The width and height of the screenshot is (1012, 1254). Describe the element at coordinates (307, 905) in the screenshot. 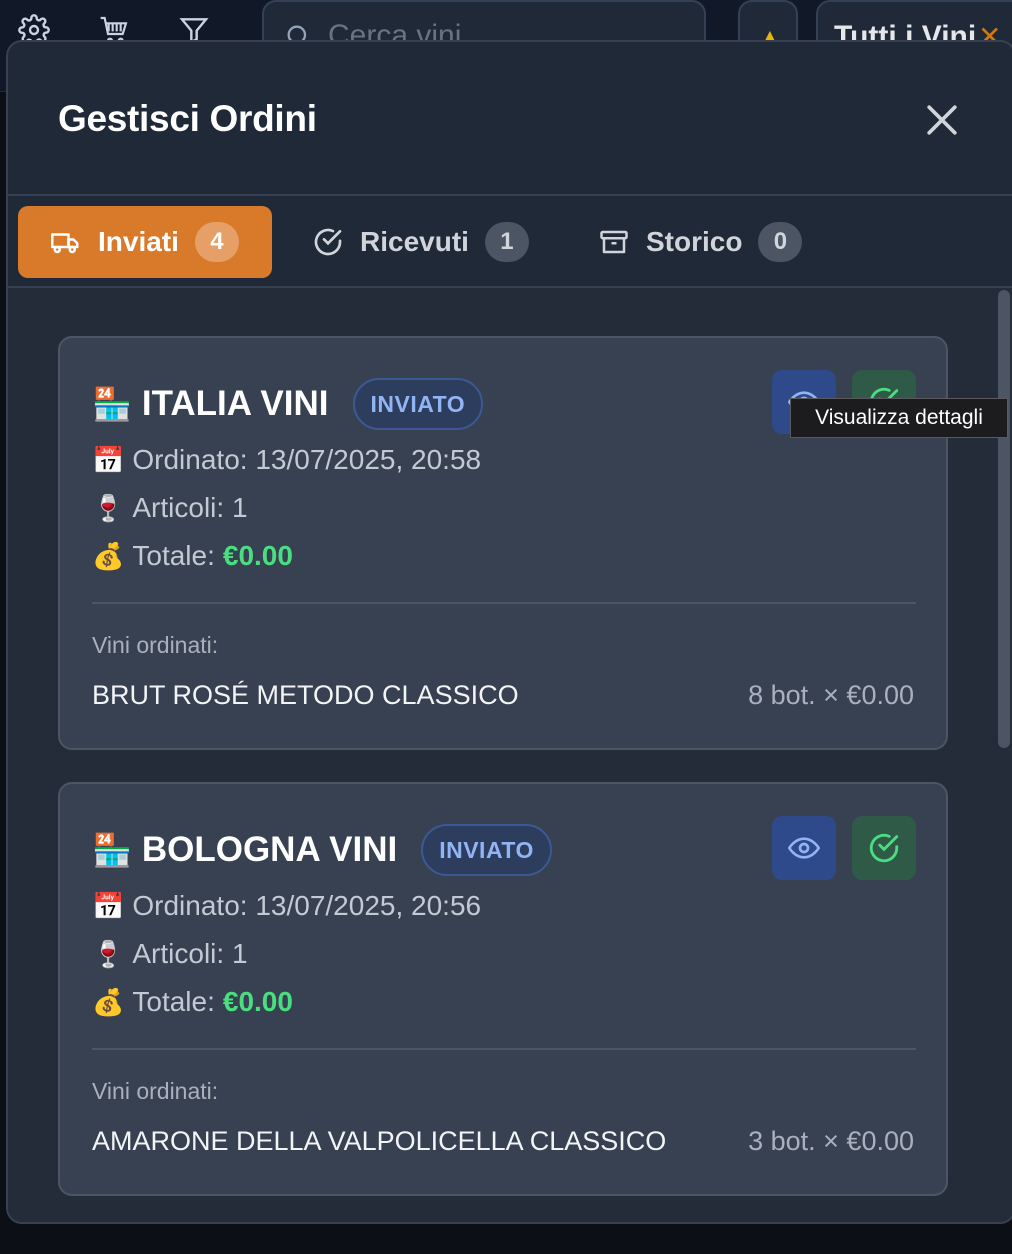

I see `order-date-text: Ordinato: 13/07/2025, 20:56` at that location.